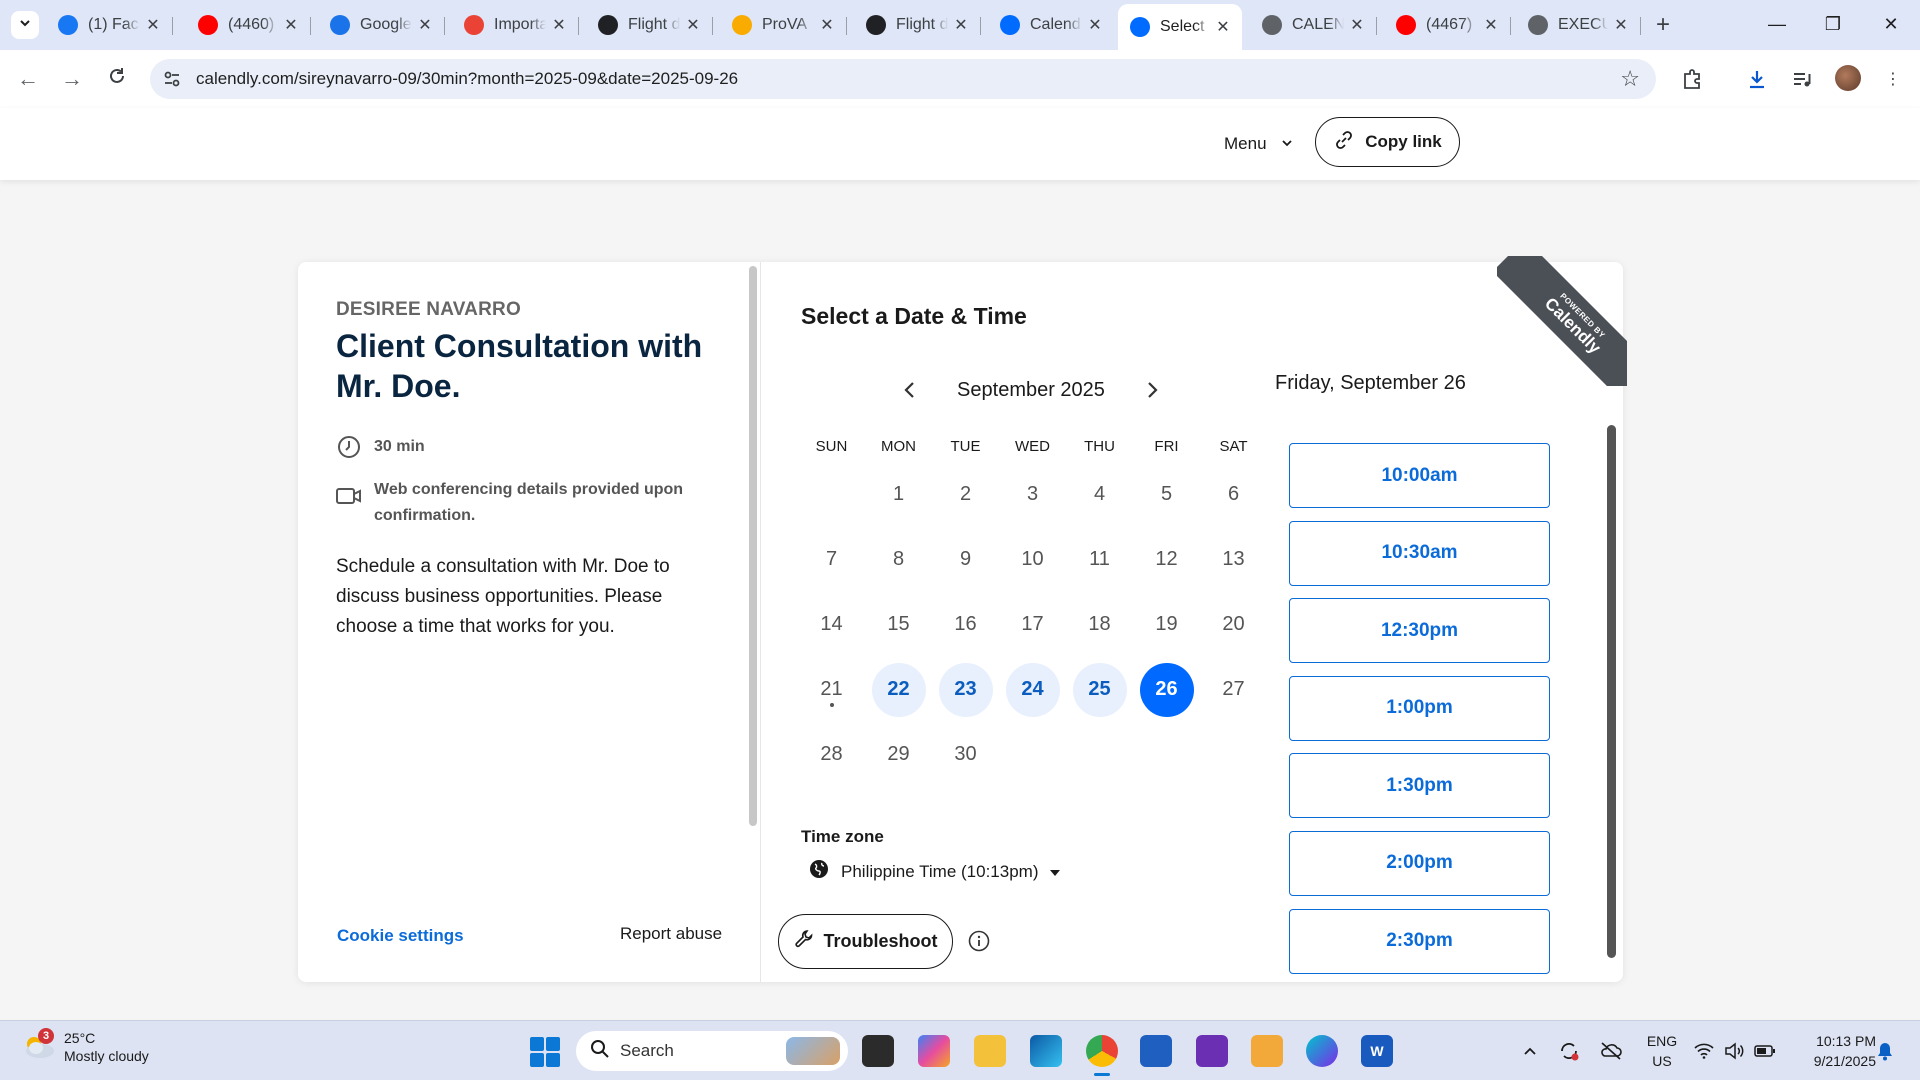  I want to click on onedrive-offline-icon, so click(1611, 1050).